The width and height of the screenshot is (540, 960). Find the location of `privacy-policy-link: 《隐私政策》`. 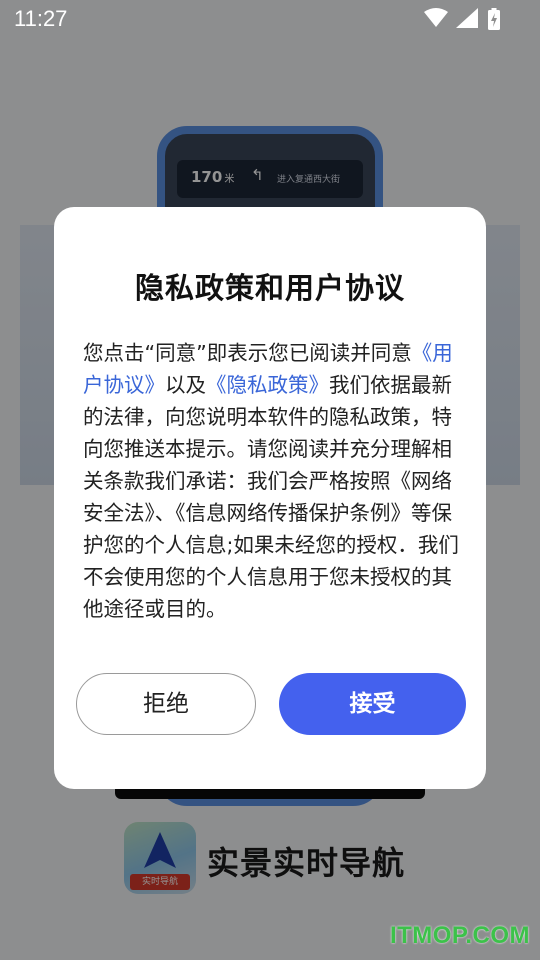

privacy-policy-link: 《隐私政策》 is located at coordinates (267, 385).